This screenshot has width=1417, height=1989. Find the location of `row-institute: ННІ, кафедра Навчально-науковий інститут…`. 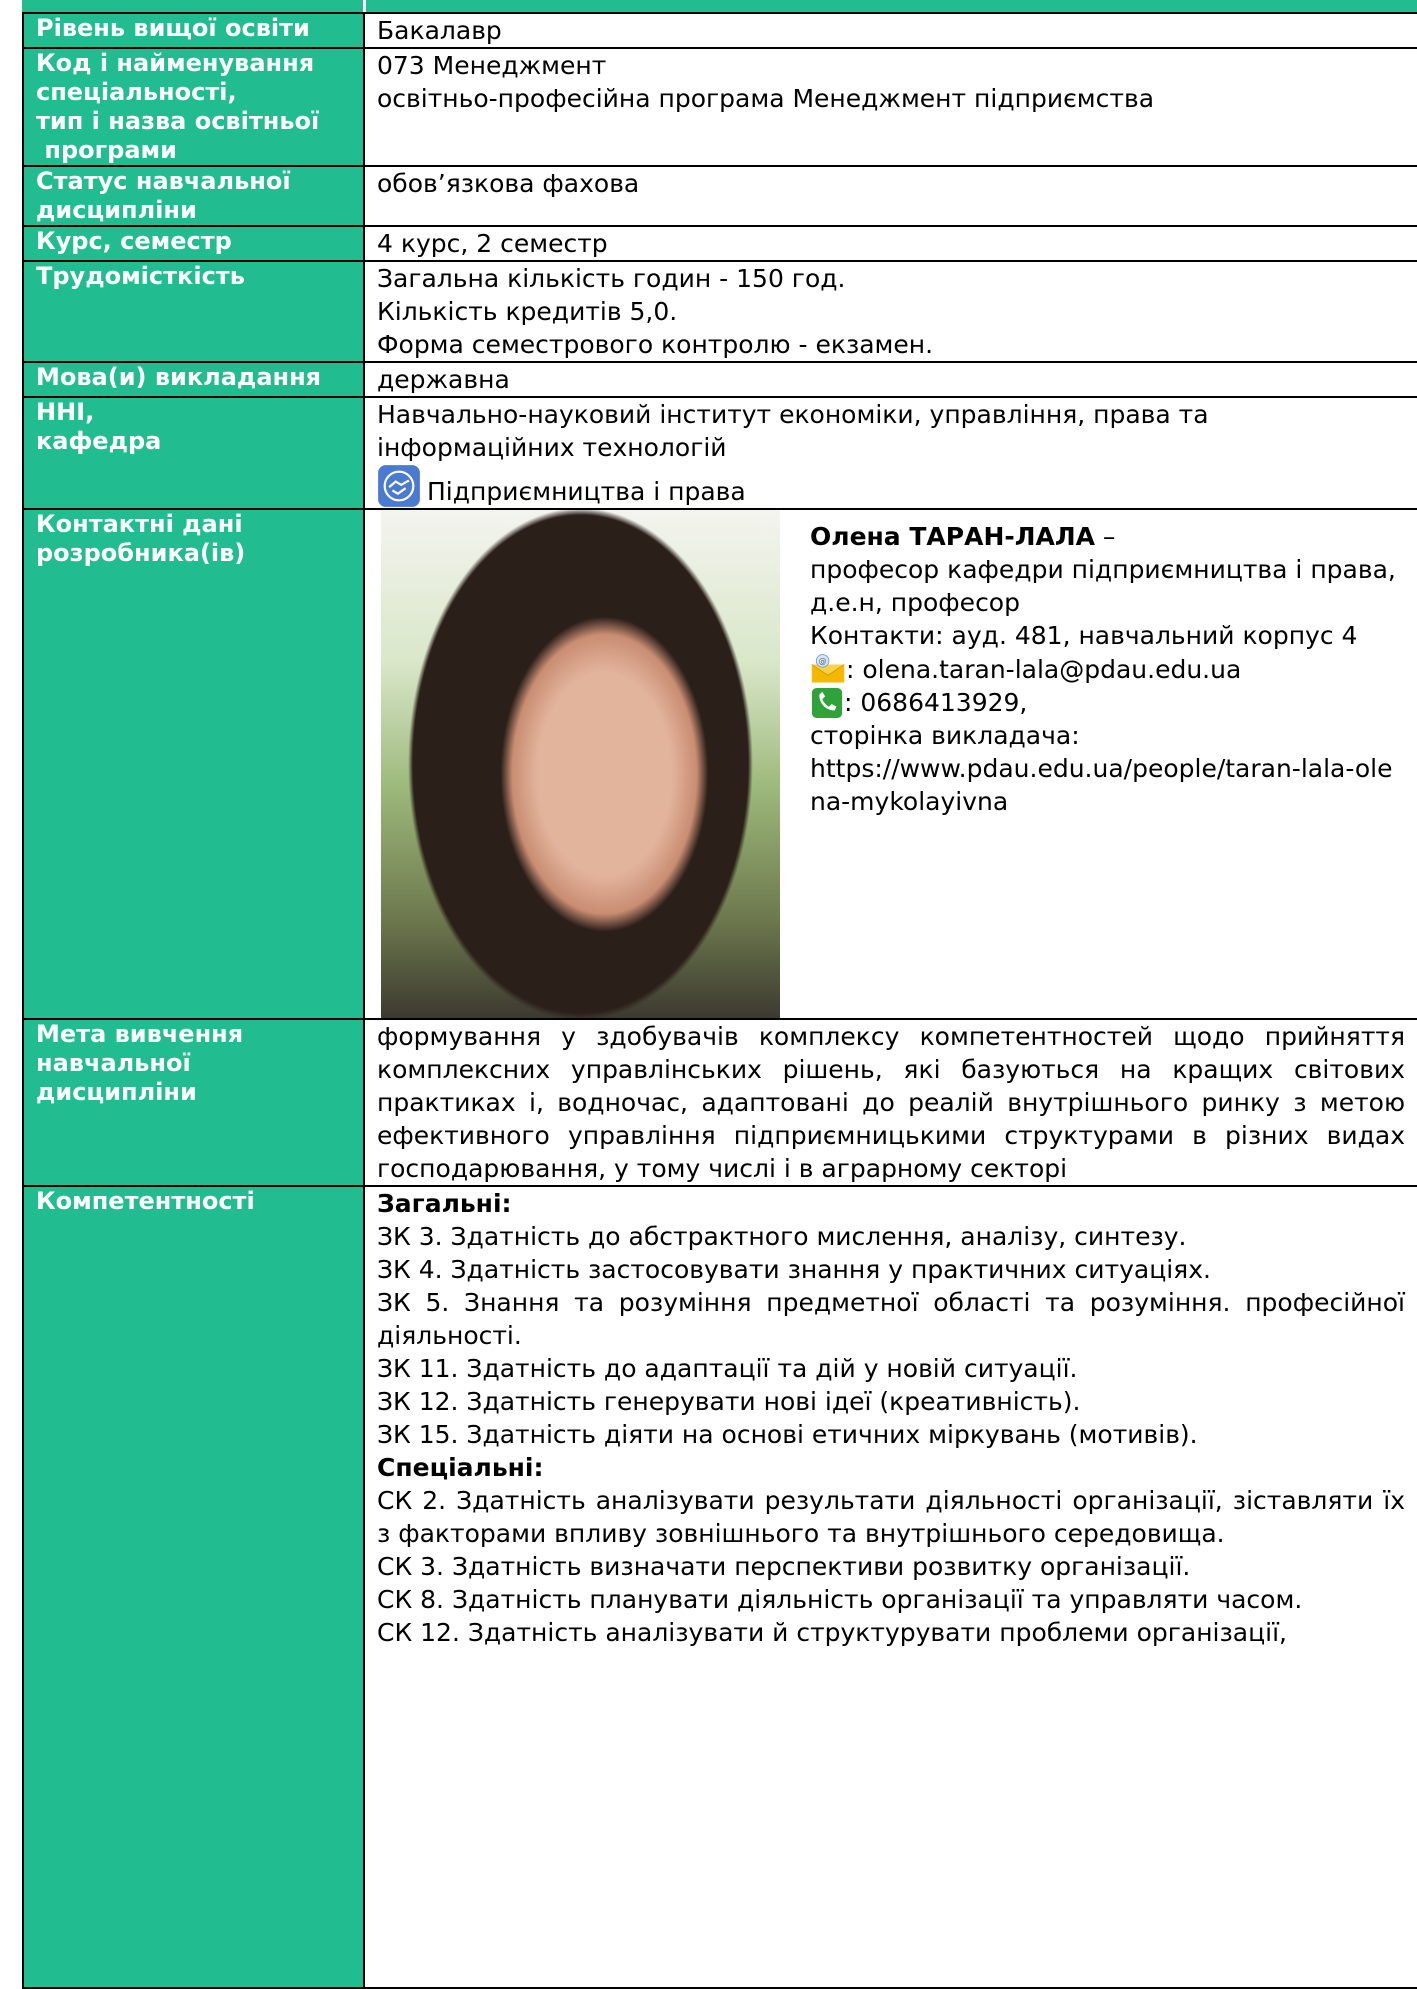

row-institute: ННІ, кафедра Навчально-науковий інститут… is located at coordinates (719, 453).